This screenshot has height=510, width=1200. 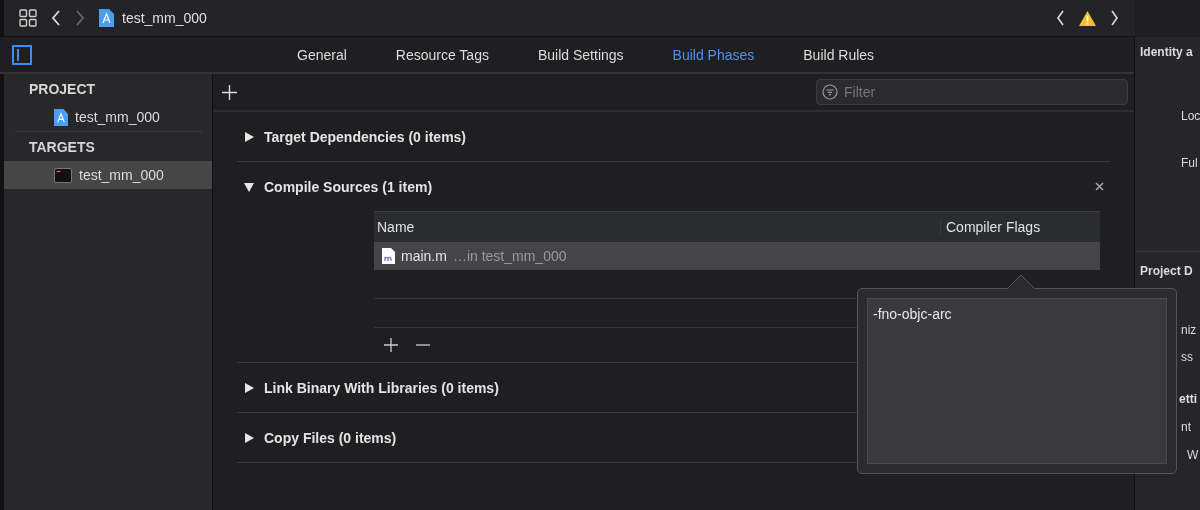 I want to click on compiler-flags-field: -fno-objc-arc, so click(x=1017, y=381).